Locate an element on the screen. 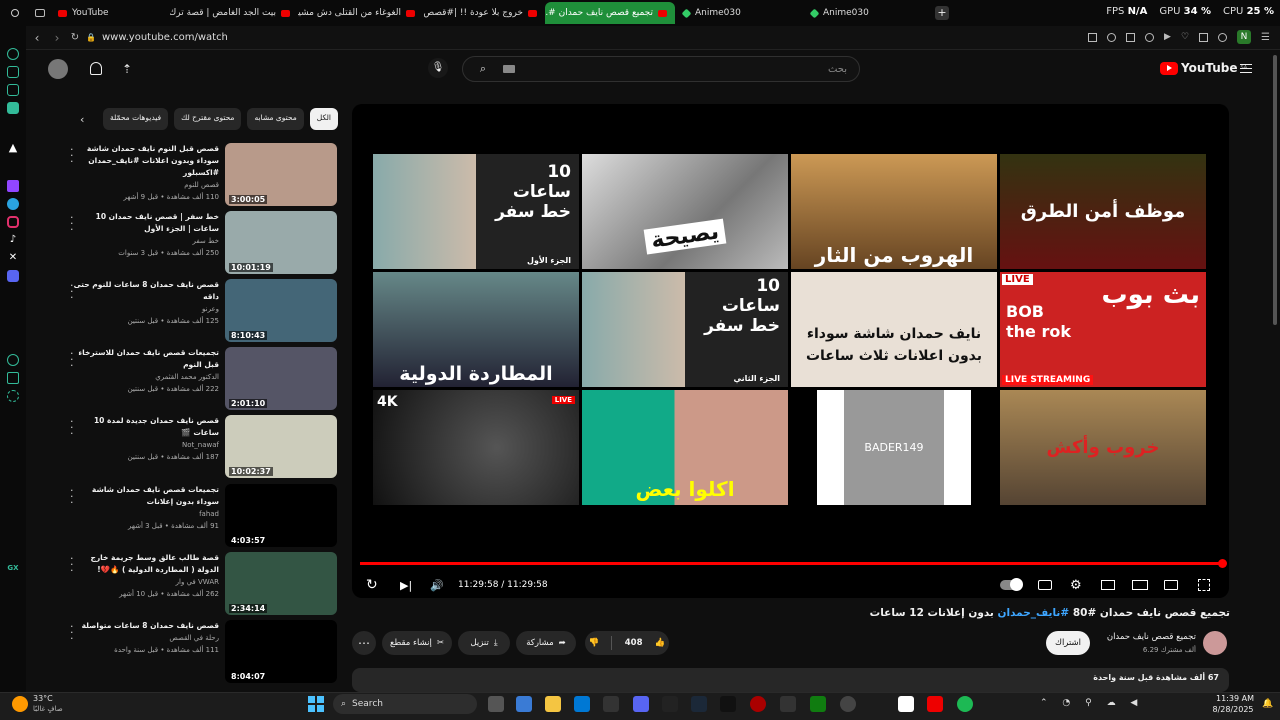  replay-button: ↻ is located at coordinates (372, 585).